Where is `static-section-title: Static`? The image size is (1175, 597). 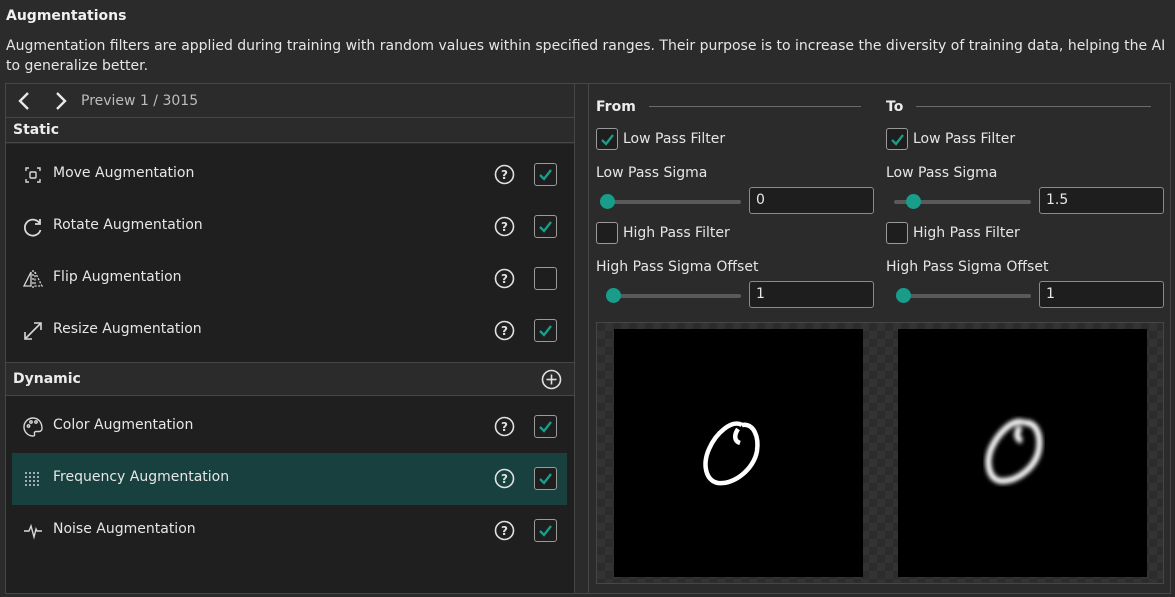
static-section-title: Static is located at coordinates (36, 130).